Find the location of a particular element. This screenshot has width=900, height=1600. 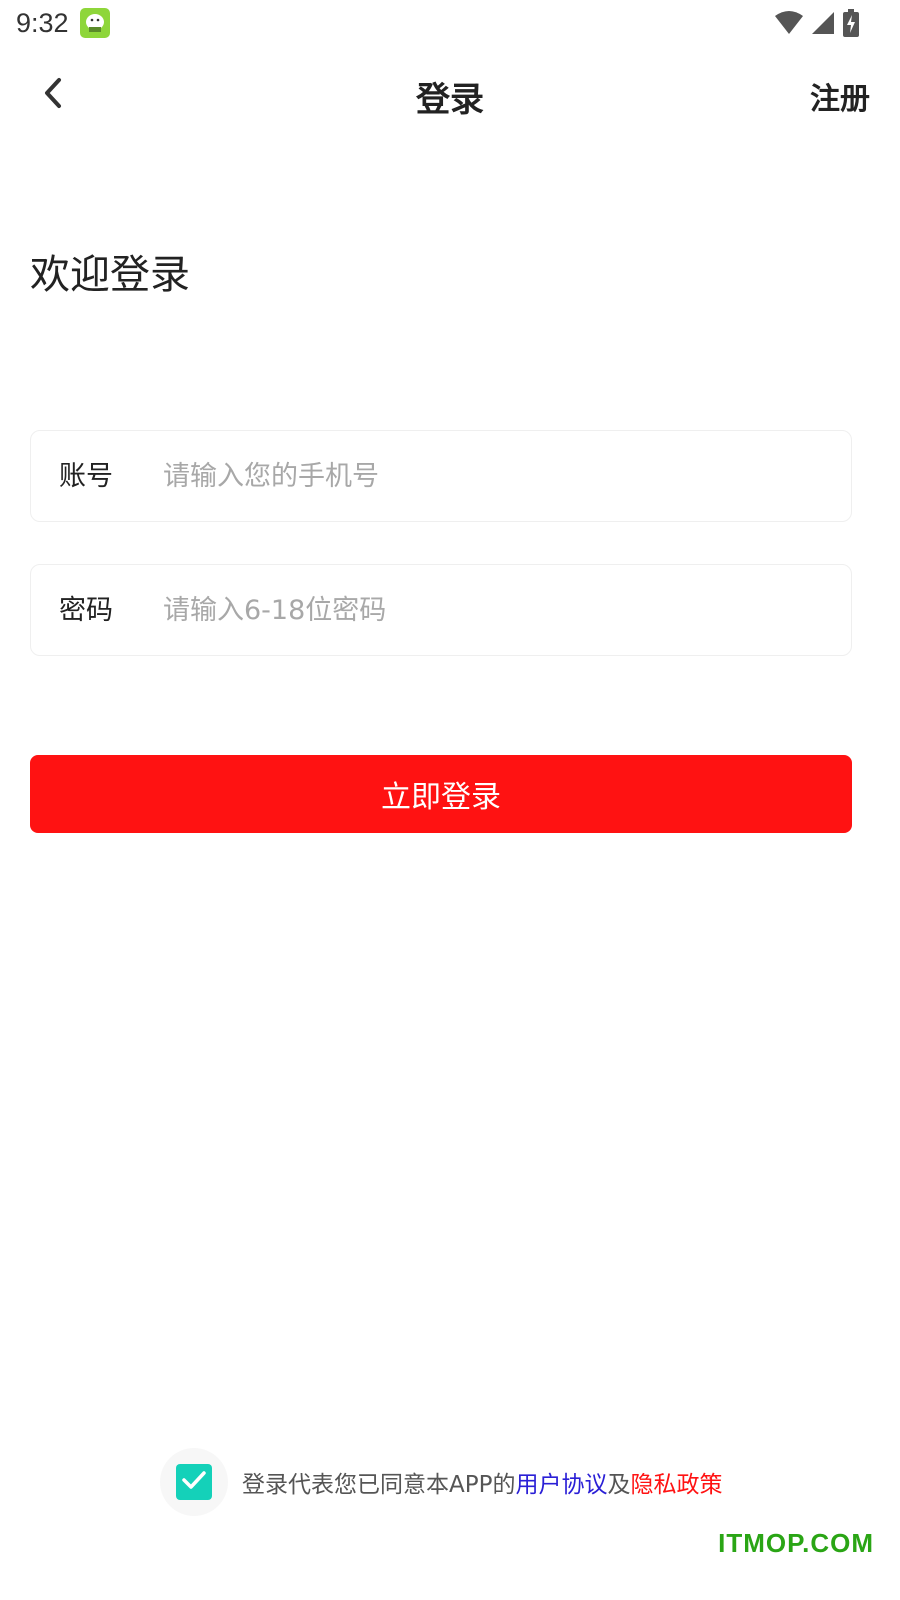

register-link: 注册 is located at coordinates (840, 96).